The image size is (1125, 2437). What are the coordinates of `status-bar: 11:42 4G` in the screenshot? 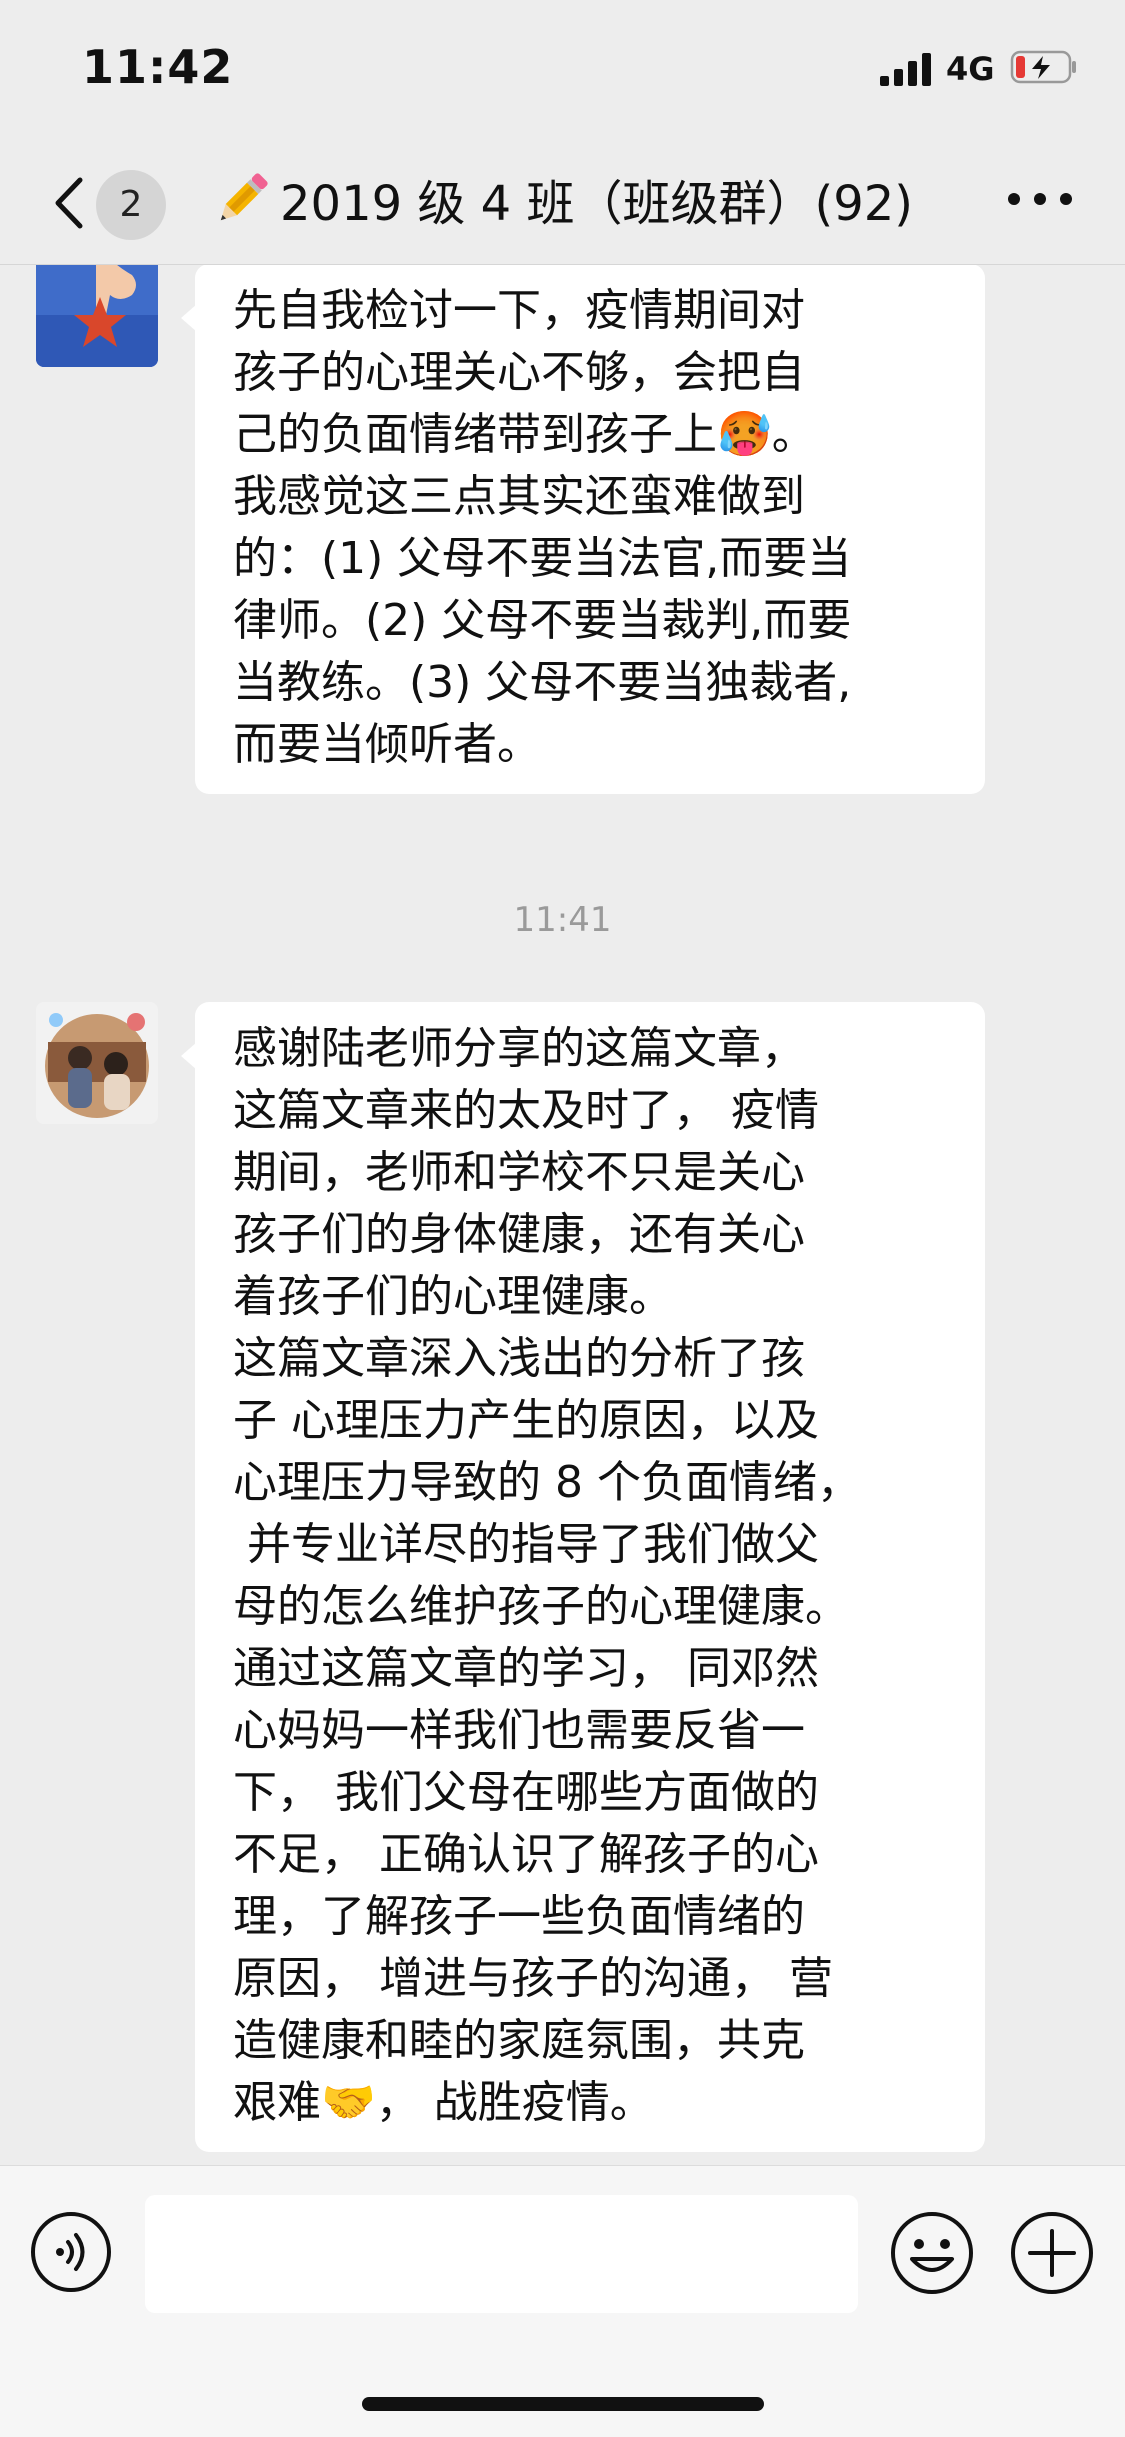 It's located at (562, 66).